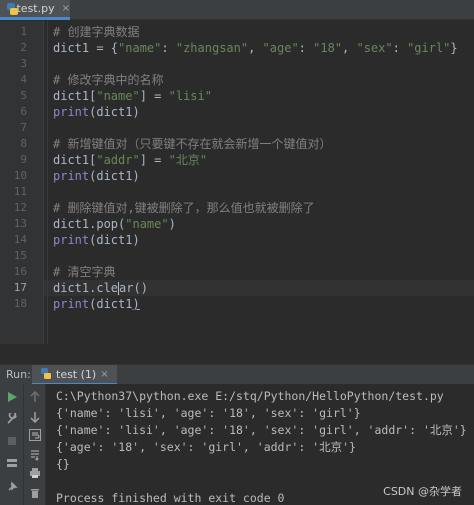 This screenshot has height=505, width=474. What do you see at coordinates (20, 271) in the screenshot?
I see `line-number: 16` at bounding box center [20, 271].